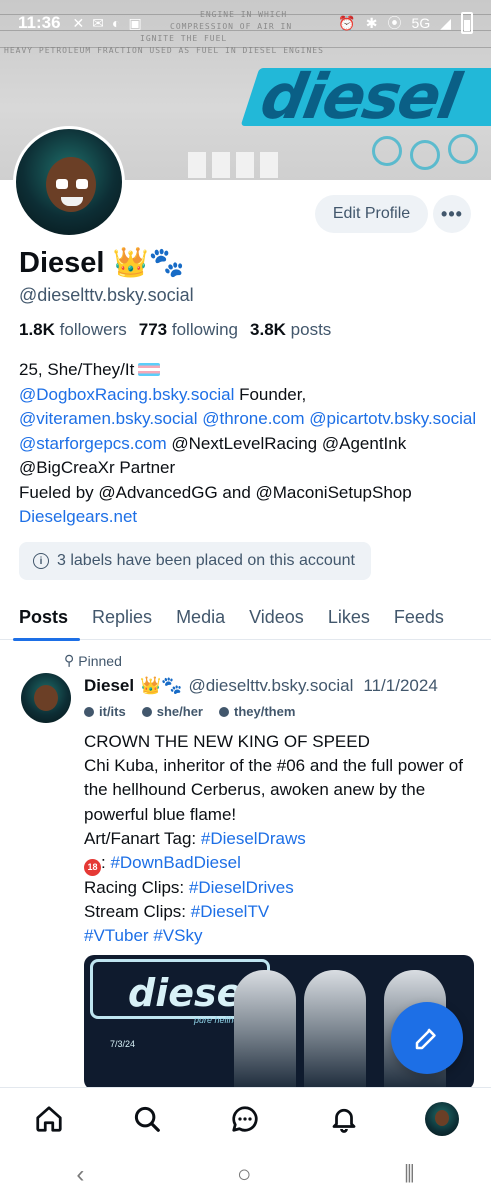  I want to click on nav-notifications, so click(344, 1119).